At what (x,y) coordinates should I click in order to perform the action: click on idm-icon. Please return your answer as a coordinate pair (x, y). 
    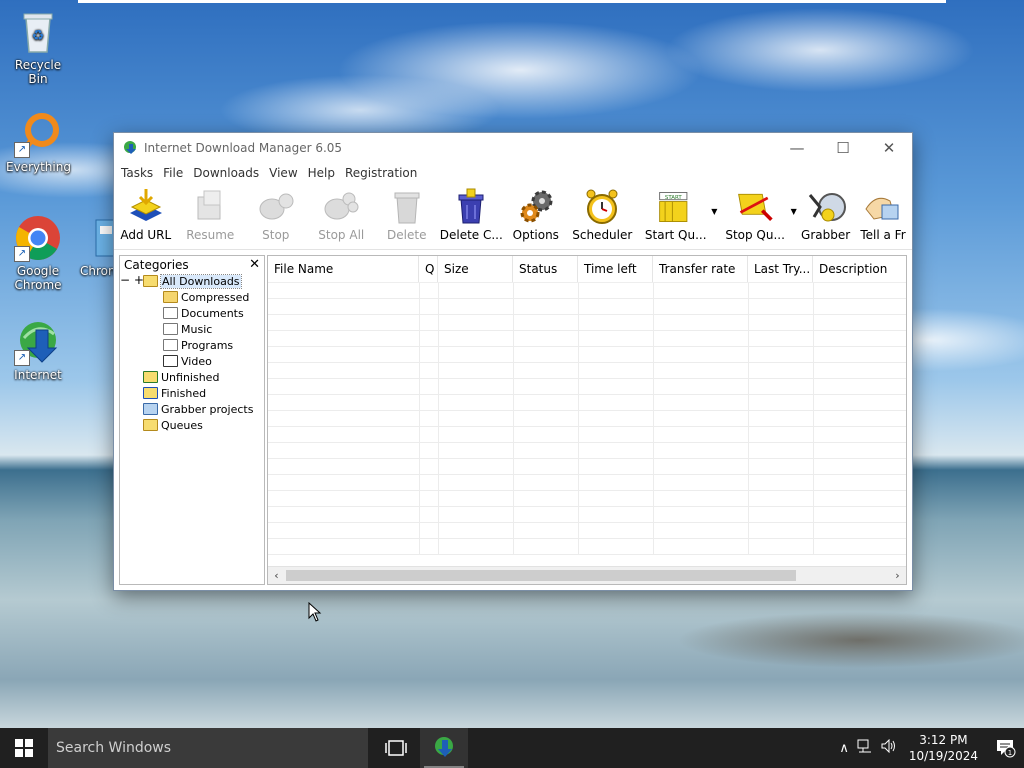
    Looking at the image, I should click on (444, 747).